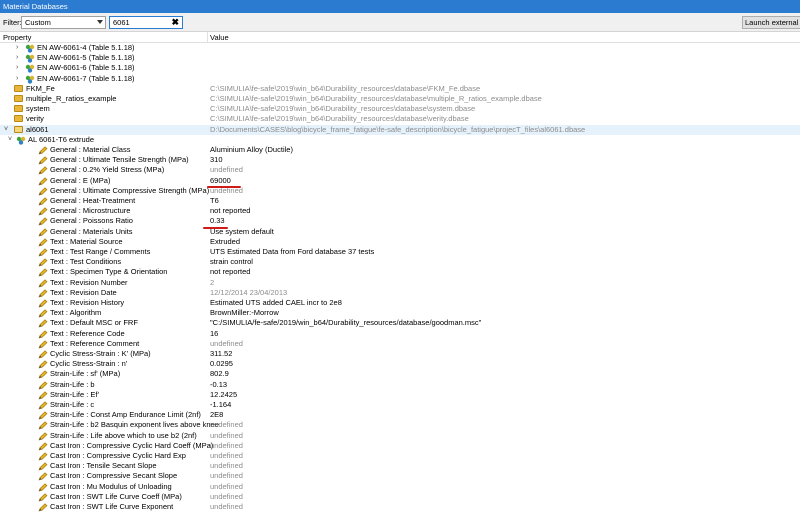  What do you see at coordinates (771, 22) in the screenshot?
I see `launch-external-button: Launch external dat` at bounding box center [771, 22].